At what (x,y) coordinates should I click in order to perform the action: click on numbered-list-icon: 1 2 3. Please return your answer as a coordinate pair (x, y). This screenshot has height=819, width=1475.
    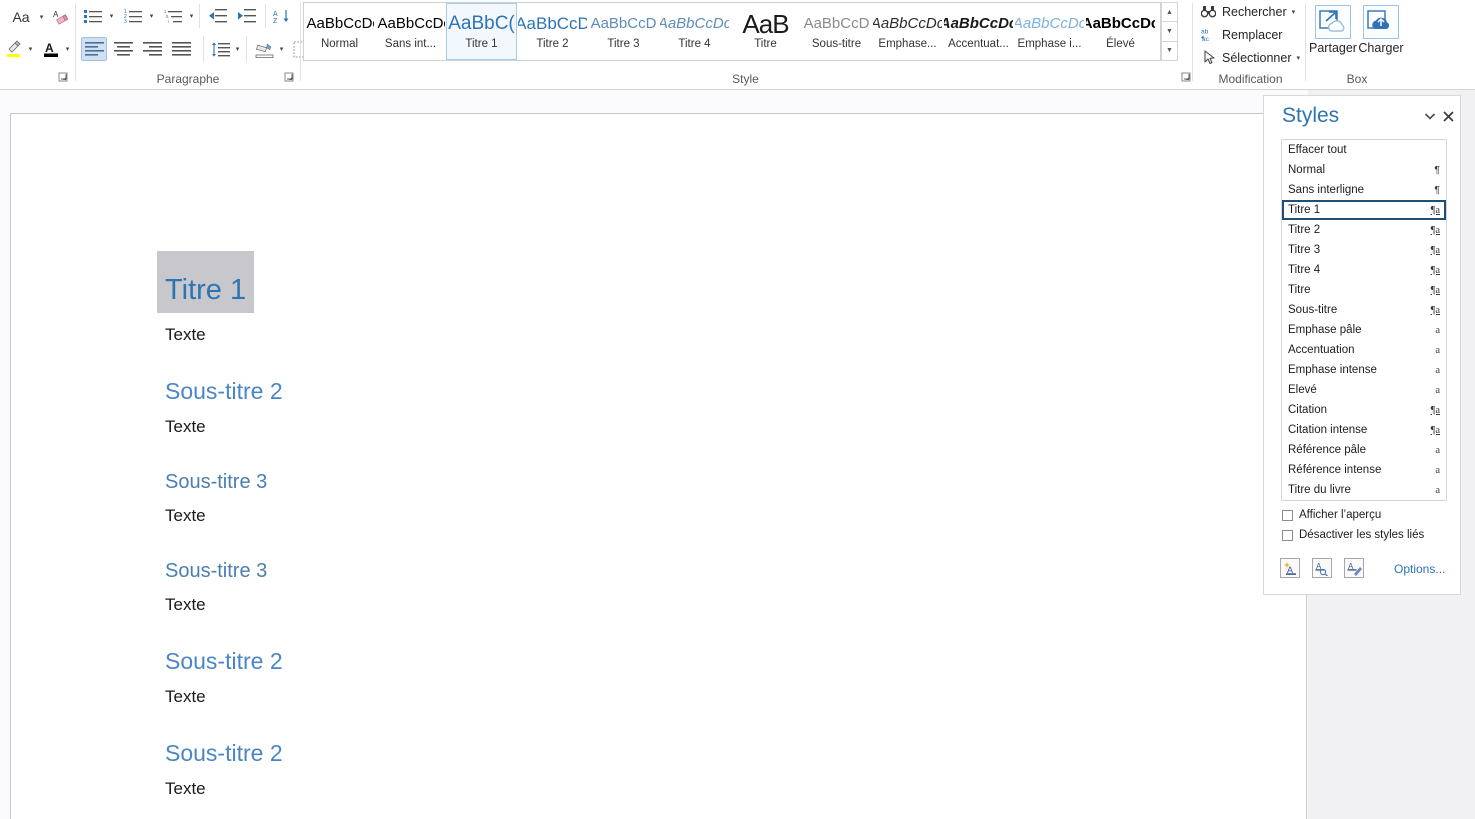
    Looking at the image, I should click on (133, 16).